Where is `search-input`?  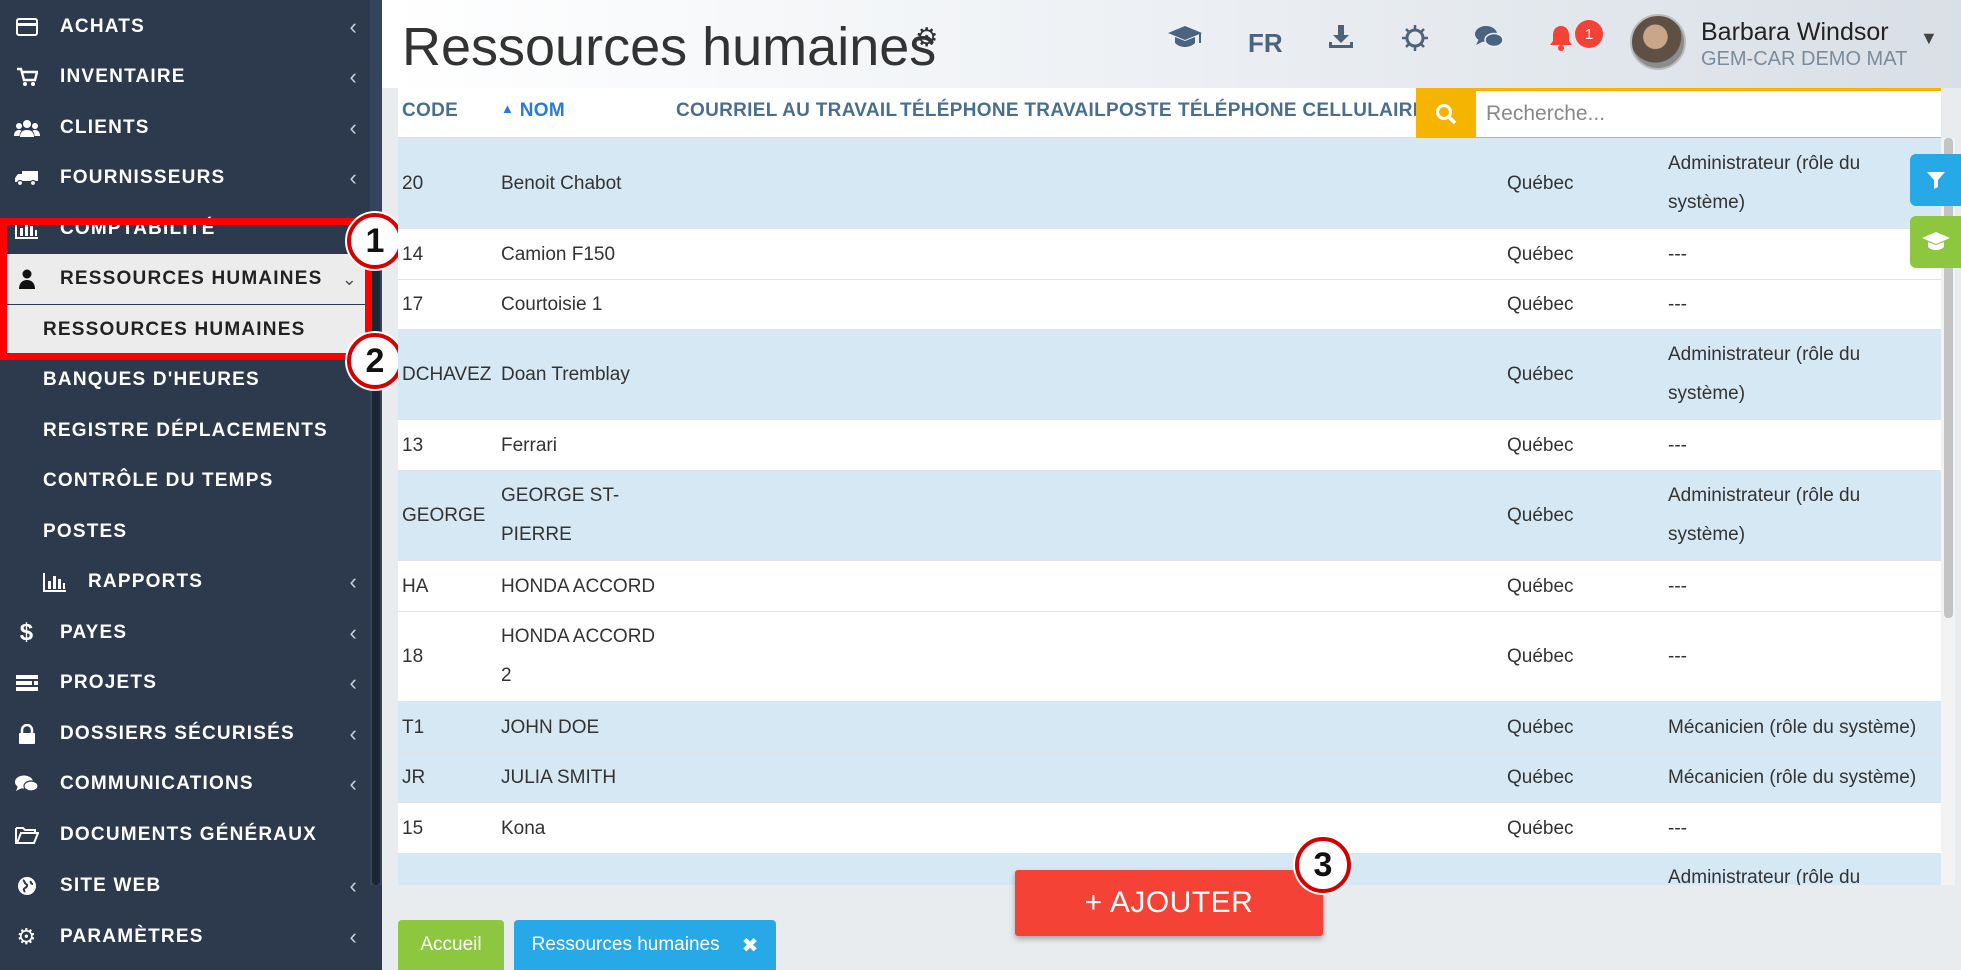
search-input is located at coordinates (1708, 114).